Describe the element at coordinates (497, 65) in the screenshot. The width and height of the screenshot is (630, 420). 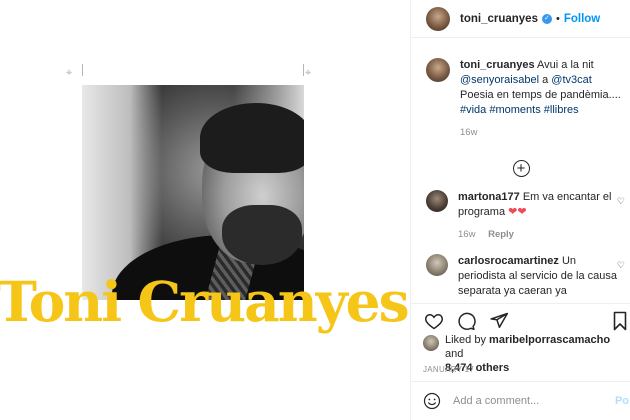
I see `caption-username: toni_cruanyes` at that location.